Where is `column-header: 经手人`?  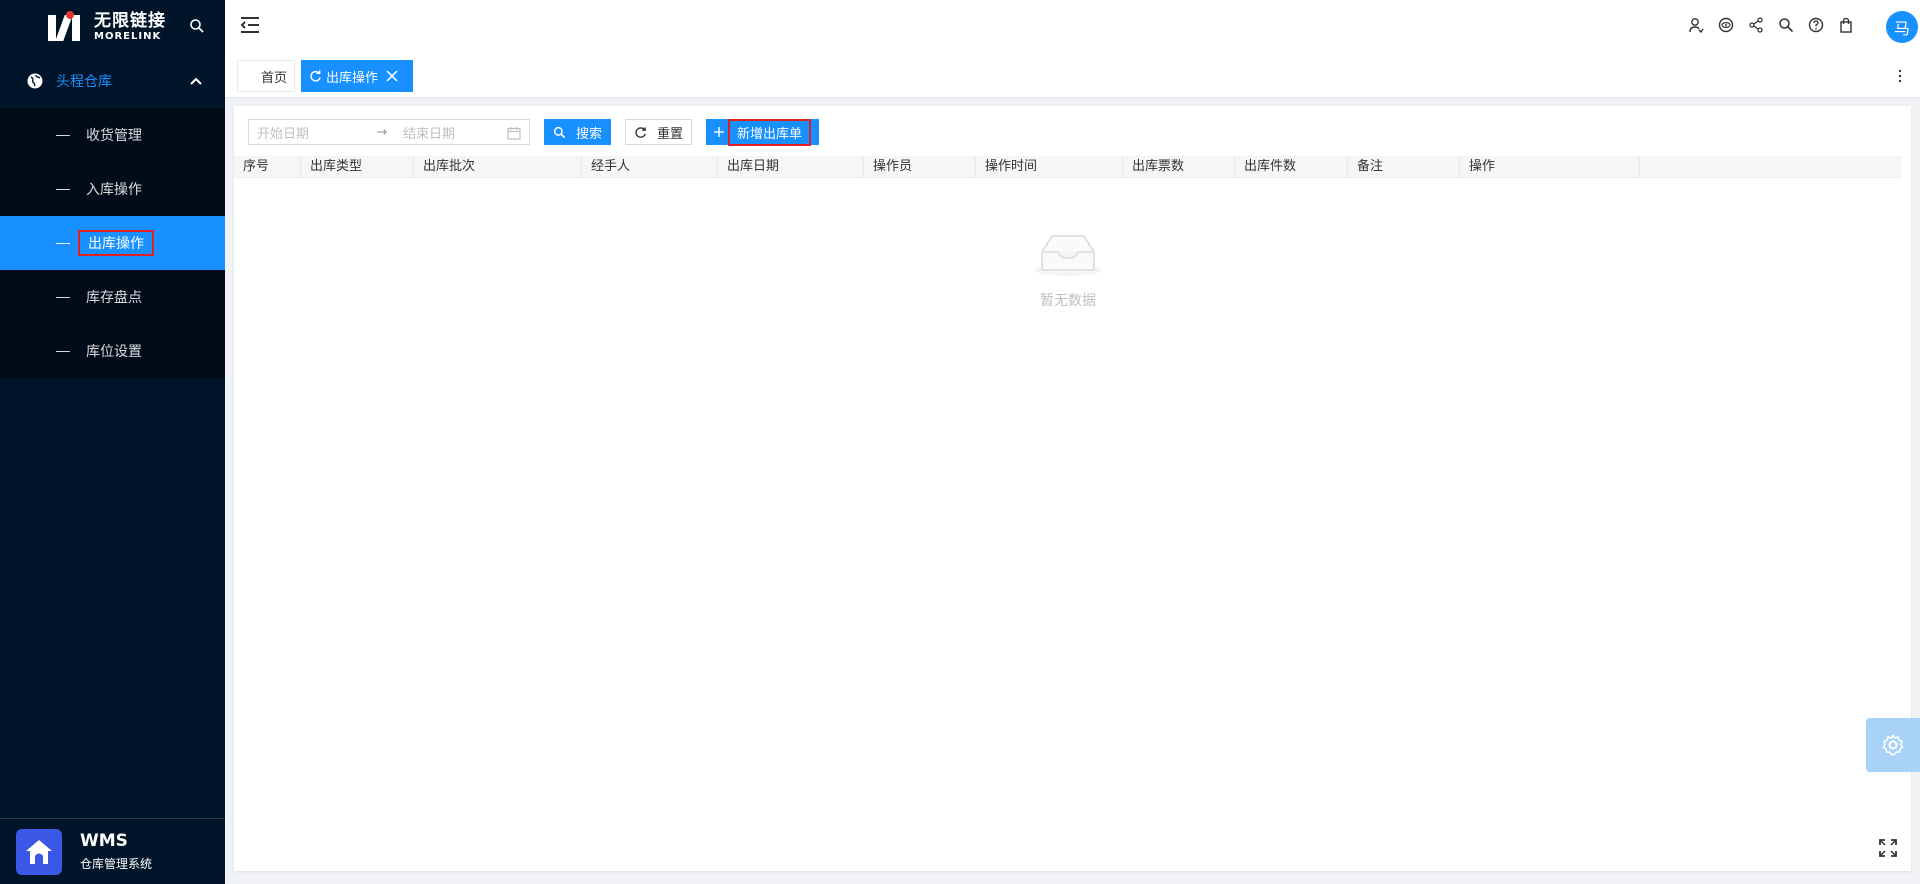
column-header: 经手人 is located at coordinates (650, 167).